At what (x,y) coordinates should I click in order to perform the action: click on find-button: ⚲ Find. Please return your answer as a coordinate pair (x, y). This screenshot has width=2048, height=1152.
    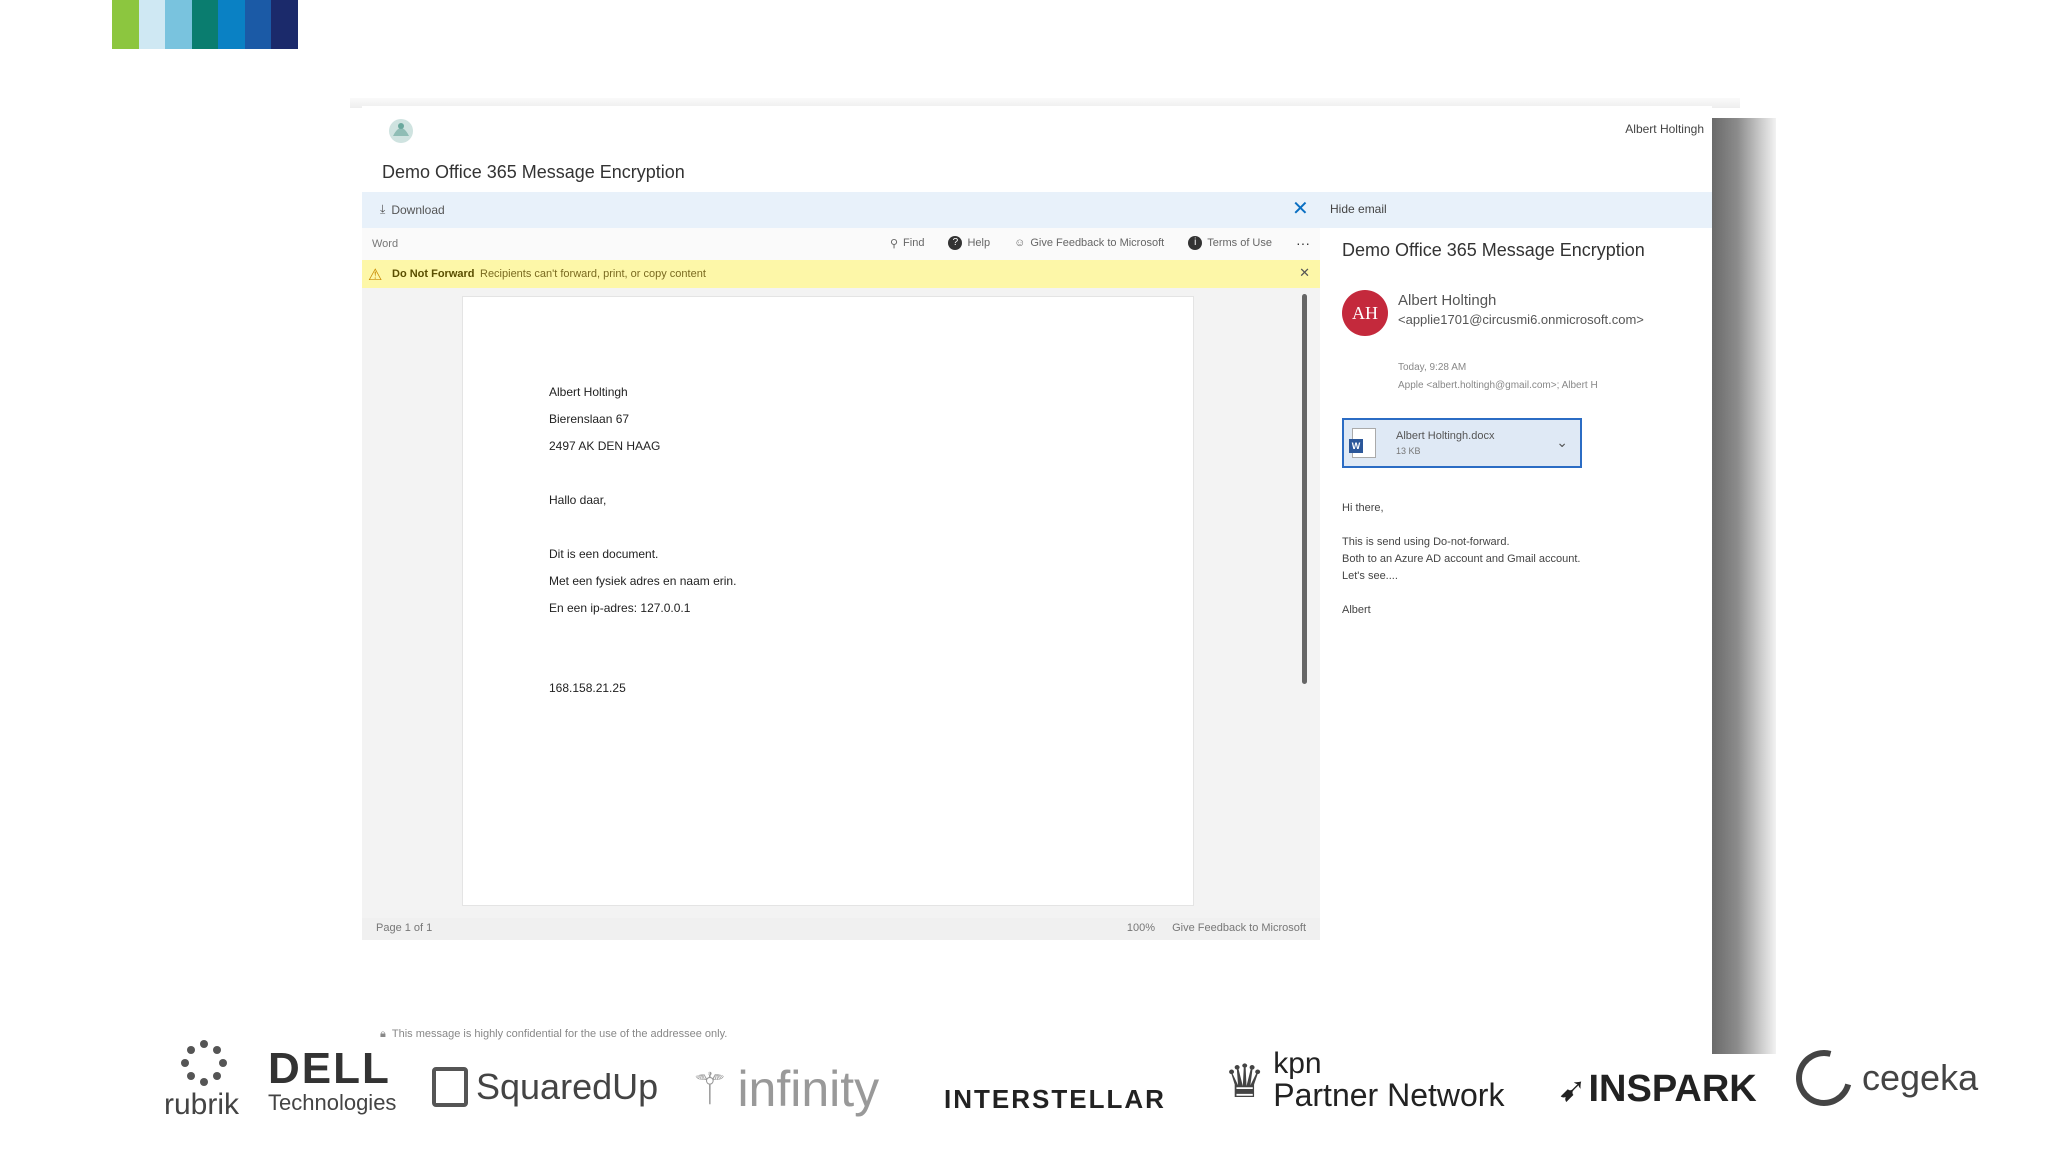
    Looking at the image, I should click on (907, 243).